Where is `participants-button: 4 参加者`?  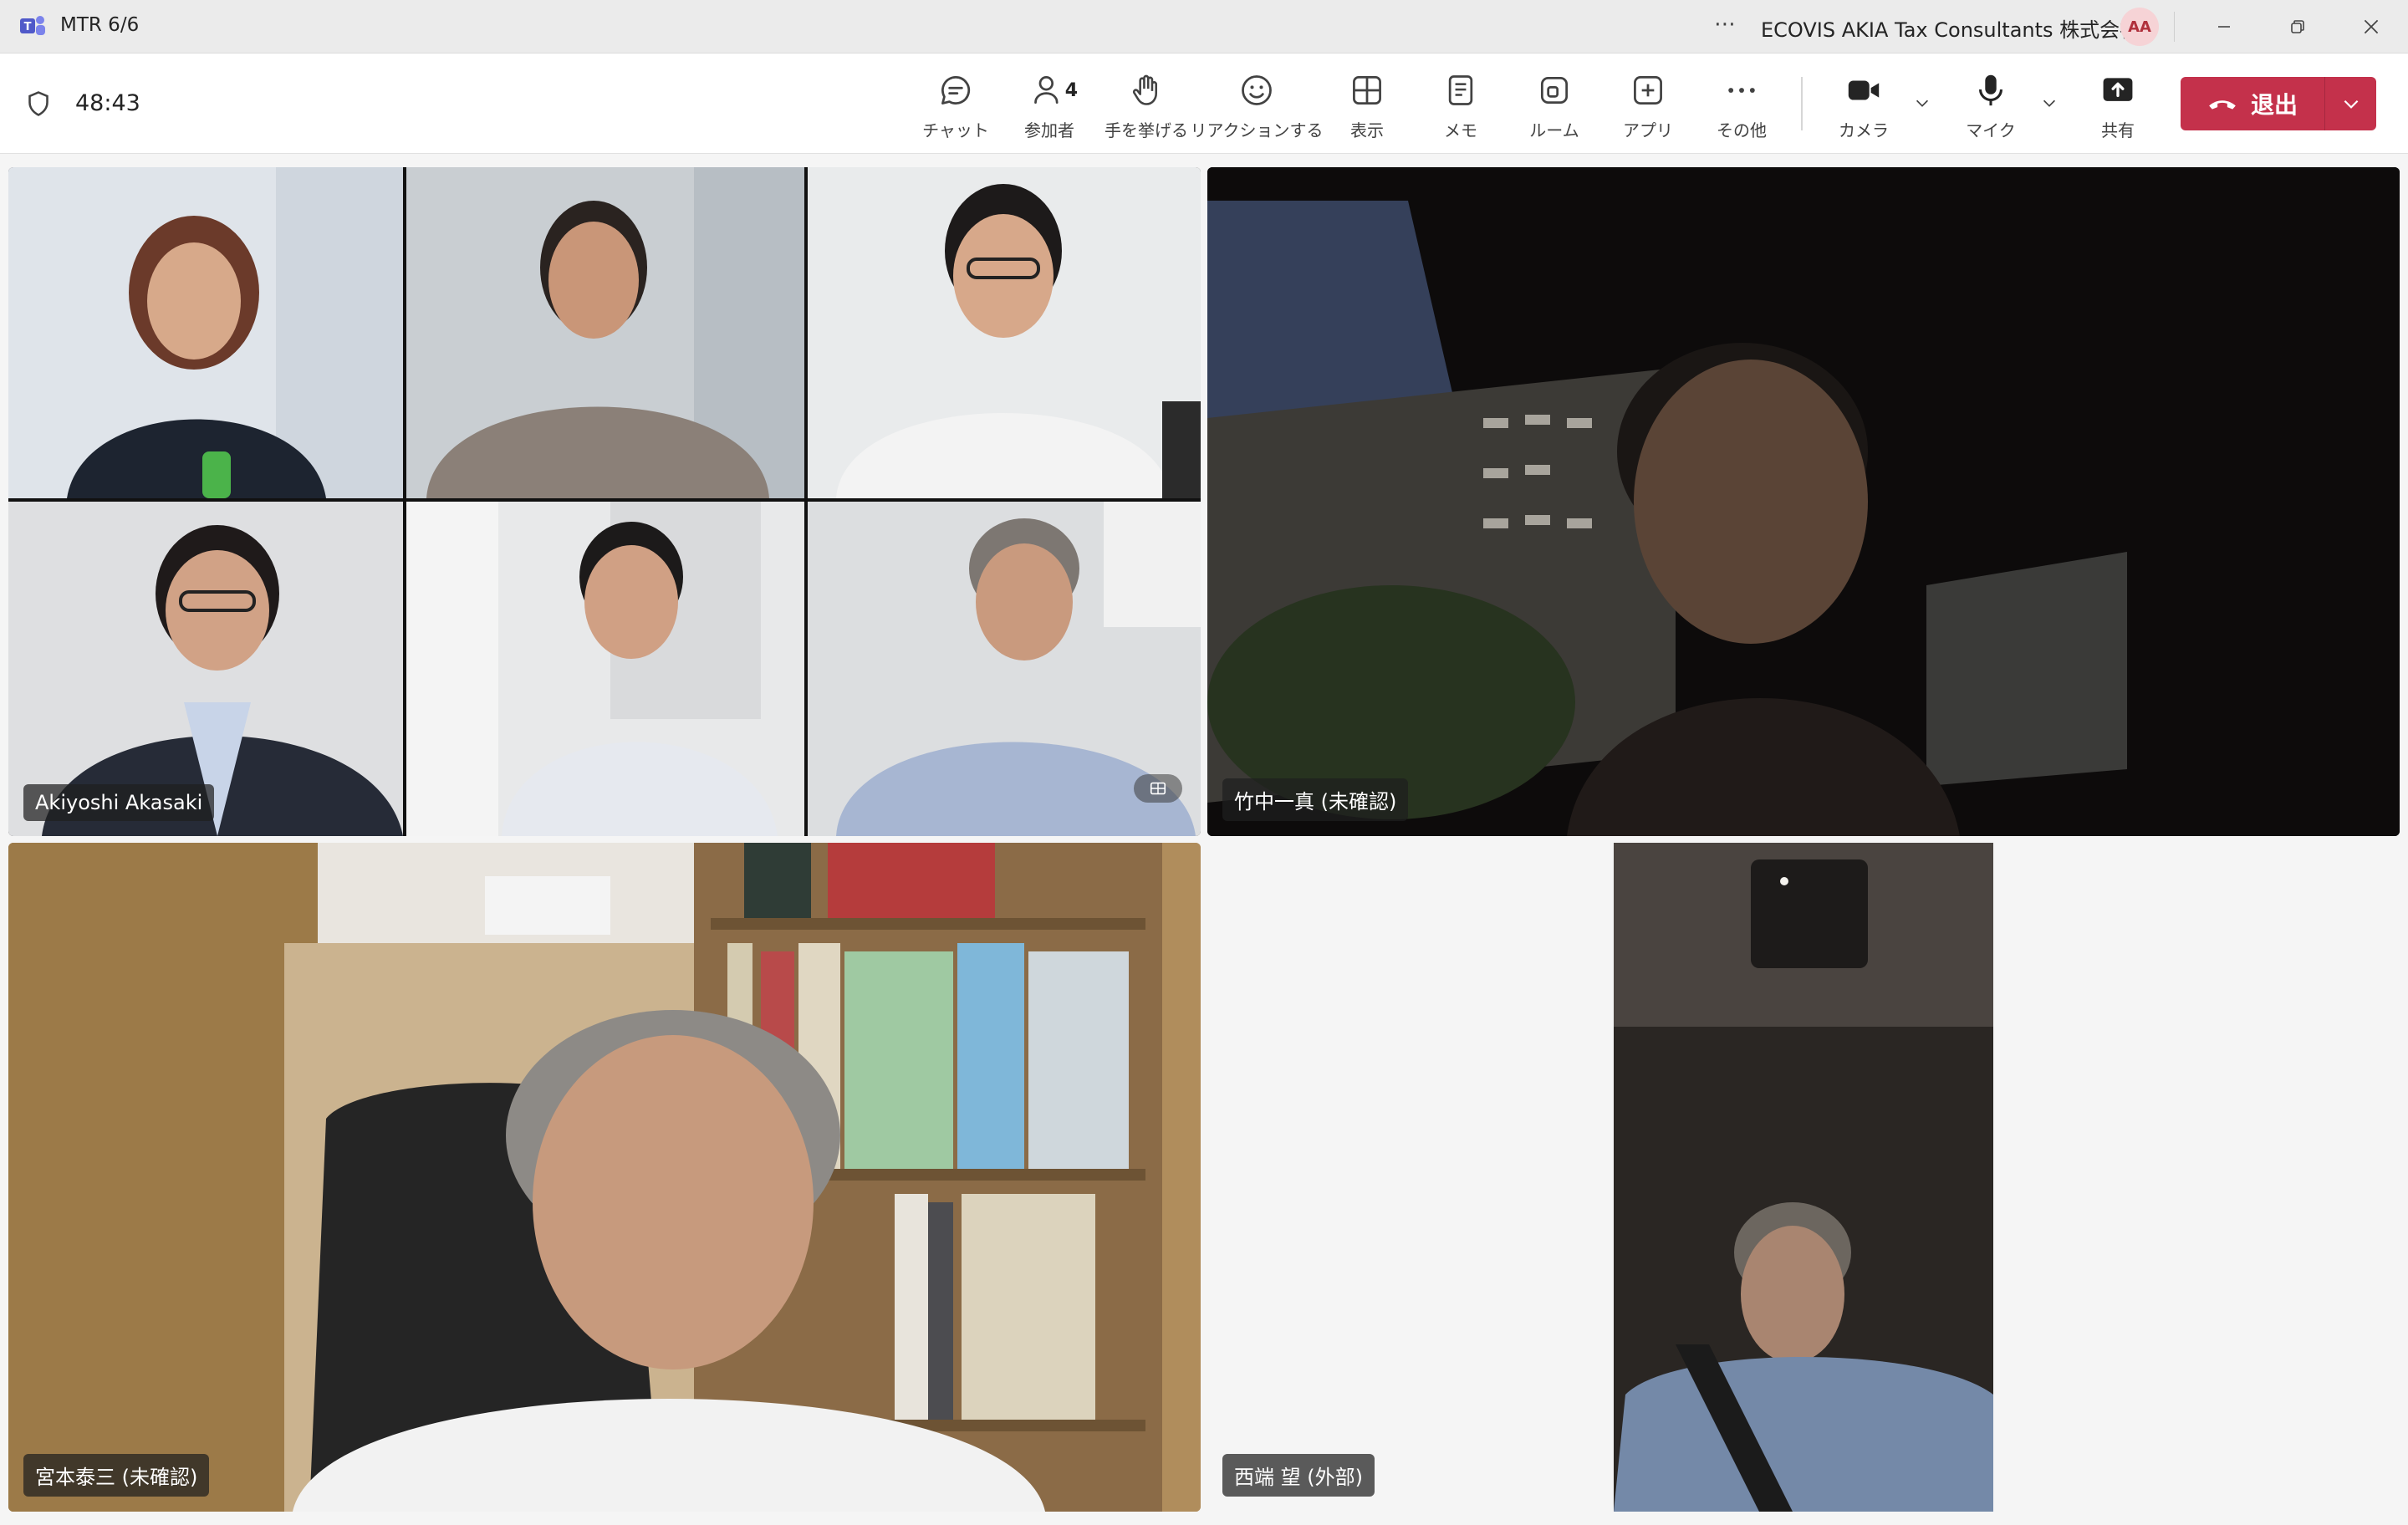 participants-button: 4 参加者 is located at coordinates (1049, 106).